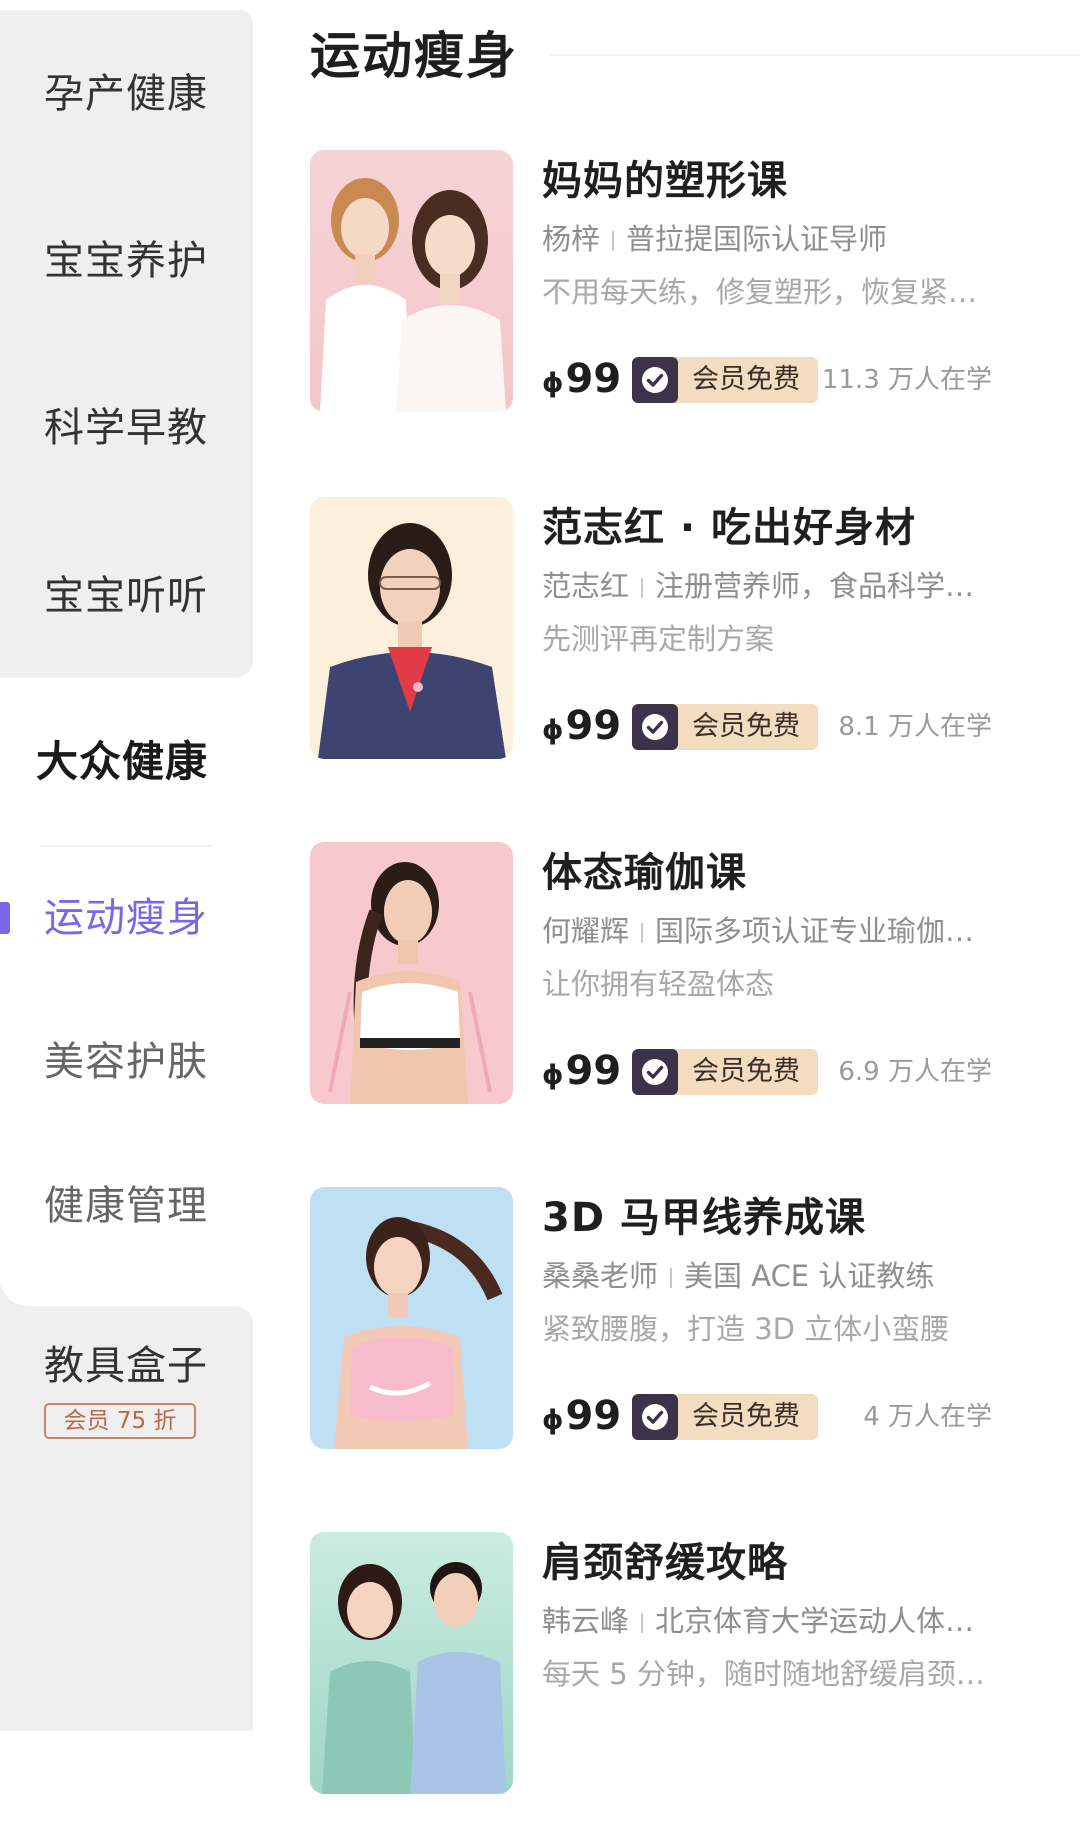  Describe the element at coordinates (906, 380) in the screenshot. I see `learner-count: 11.3 万人在学` at that location.